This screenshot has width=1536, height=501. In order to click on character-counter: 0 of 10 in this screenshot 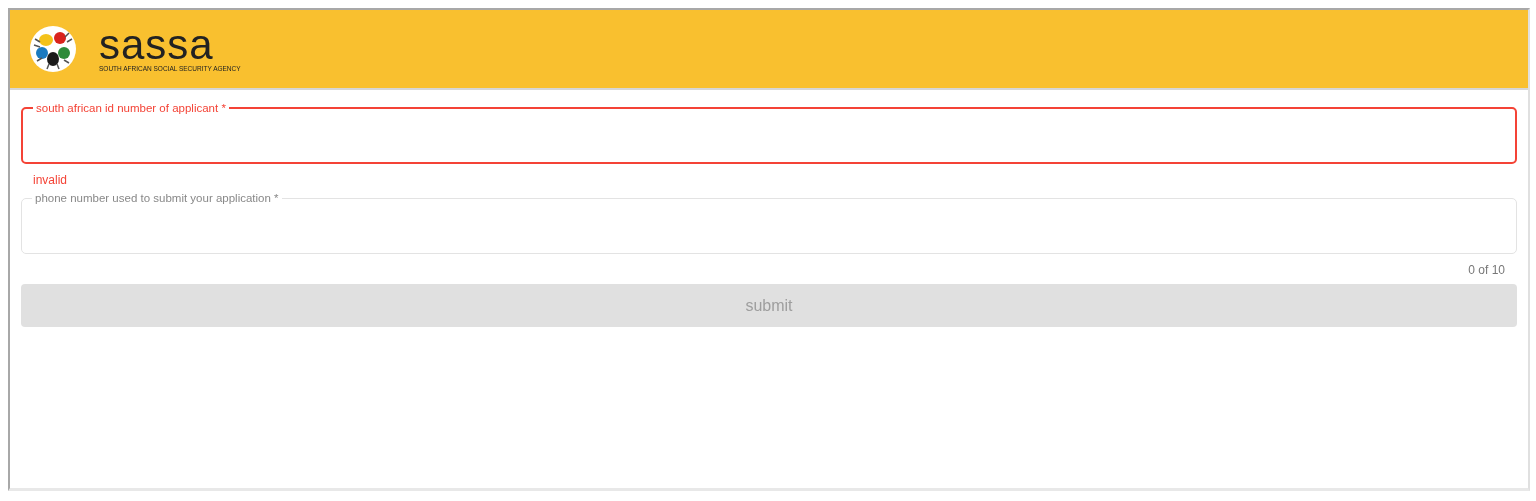, I will do `click(1486, 270)`.